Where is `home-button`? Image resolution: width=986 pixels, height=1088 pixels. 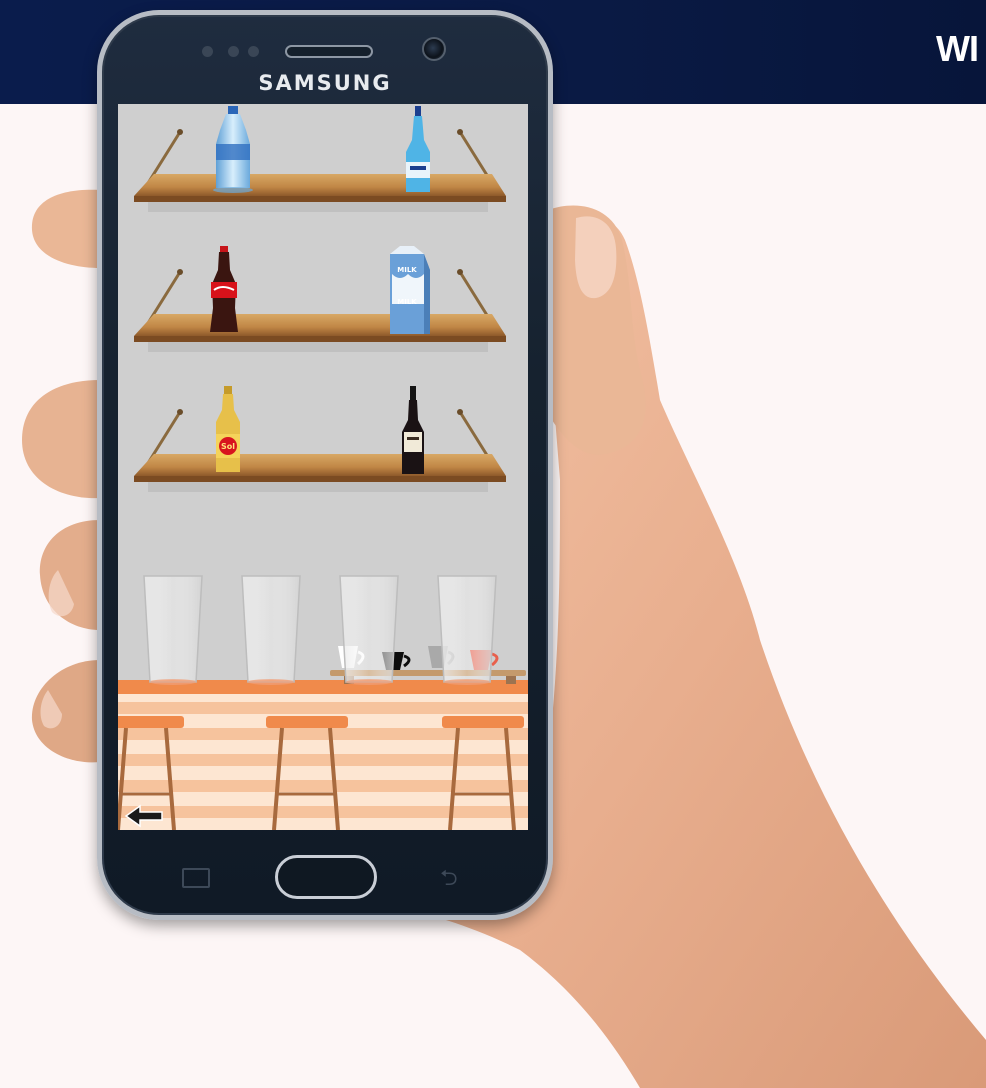
home-button is located at coordinates (326, 877).